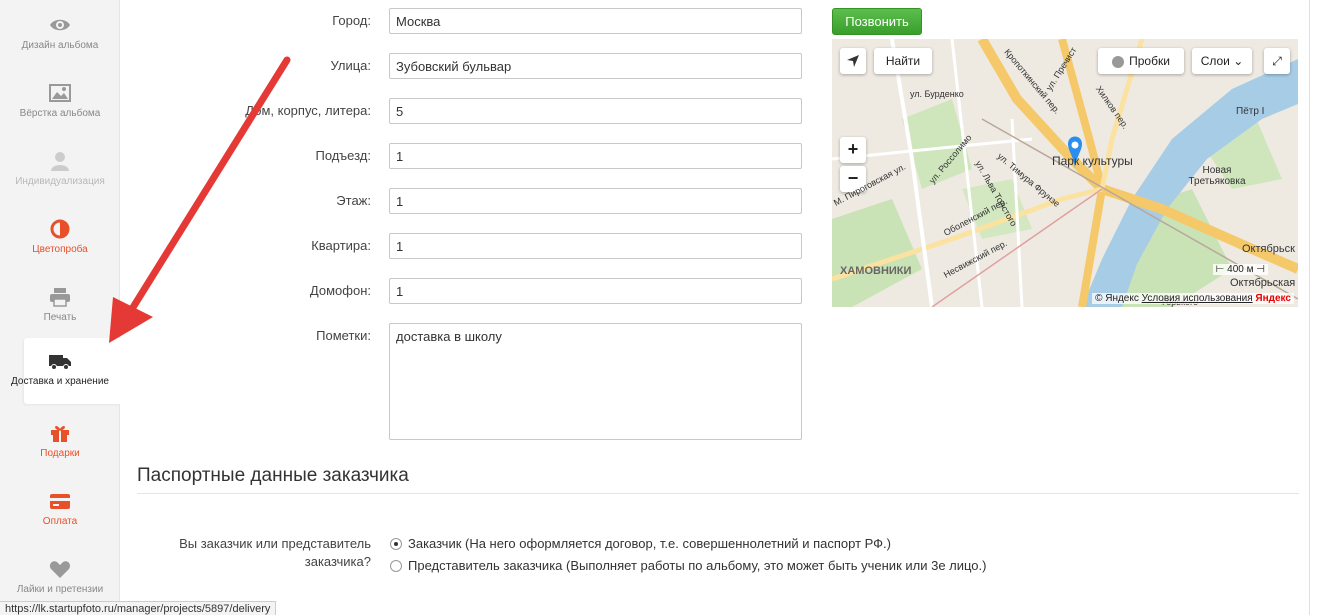  I want to click on geolocation-button, so click(853, 61).